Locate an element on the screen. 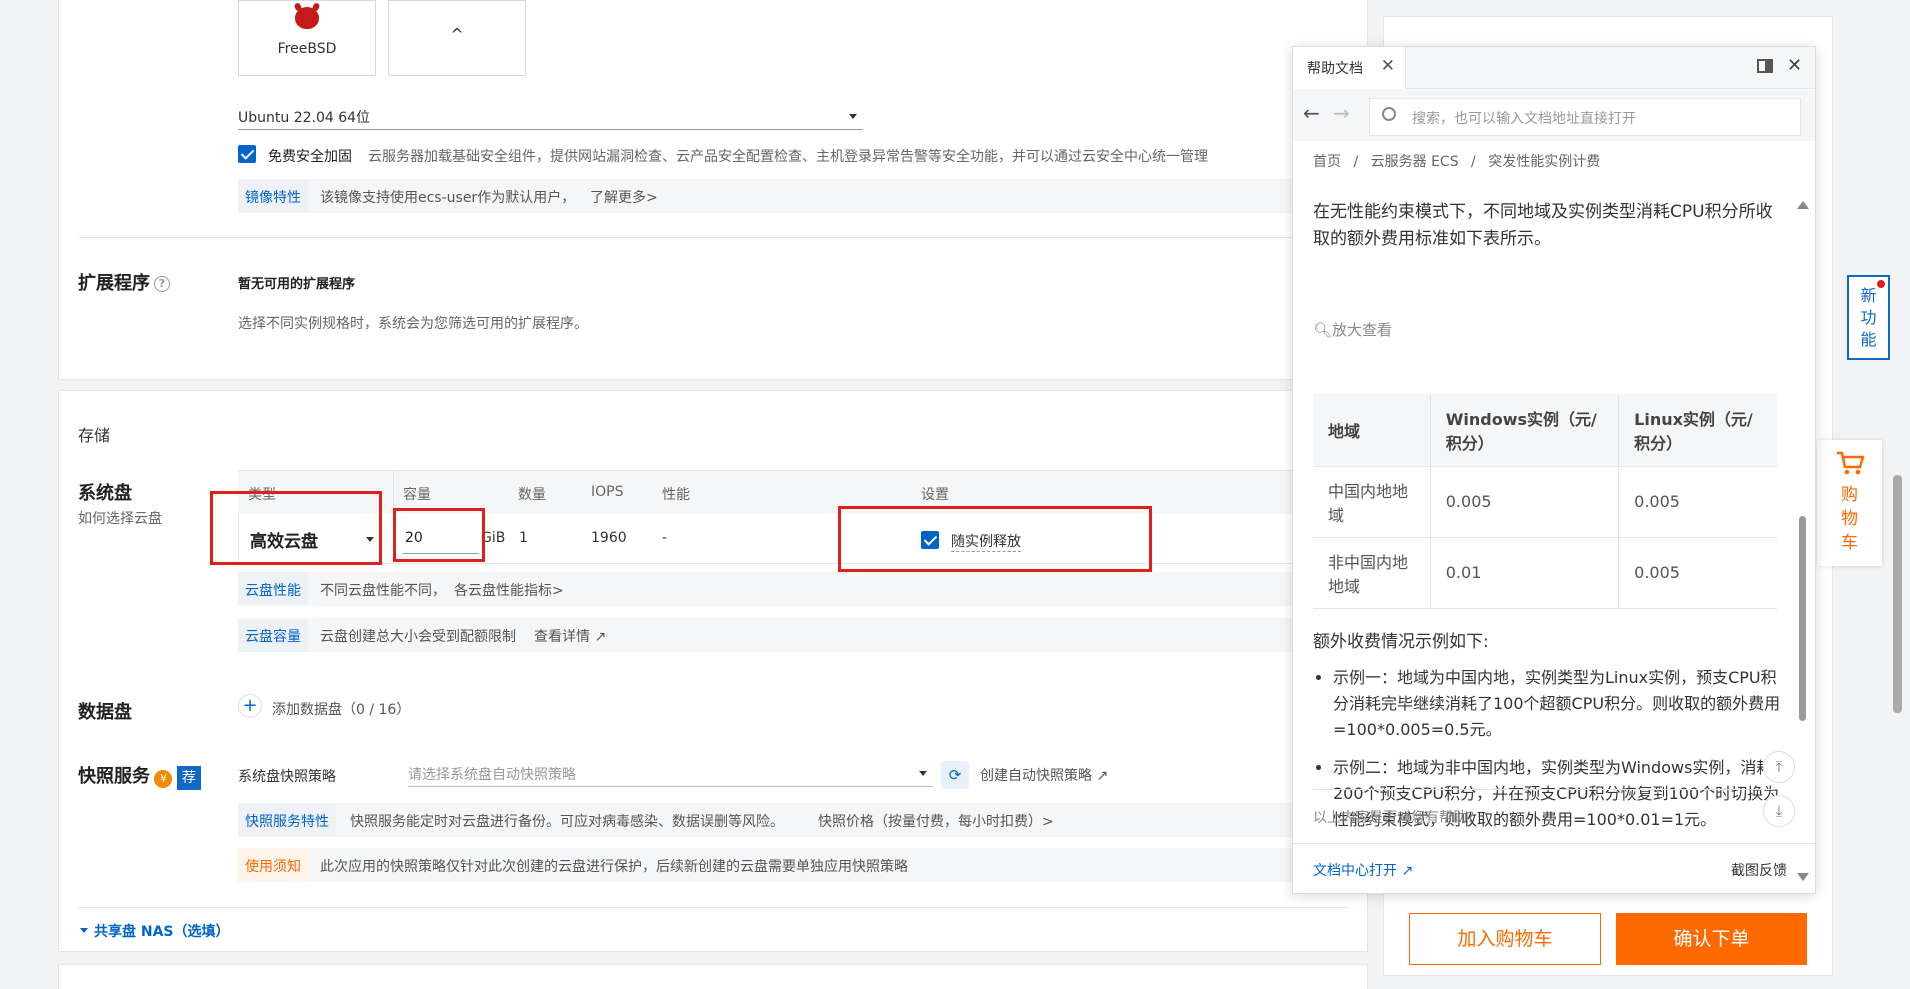 This screenshot has width=1910, height=989. yen-icon: ¥ is located at coordinates (163, 779).